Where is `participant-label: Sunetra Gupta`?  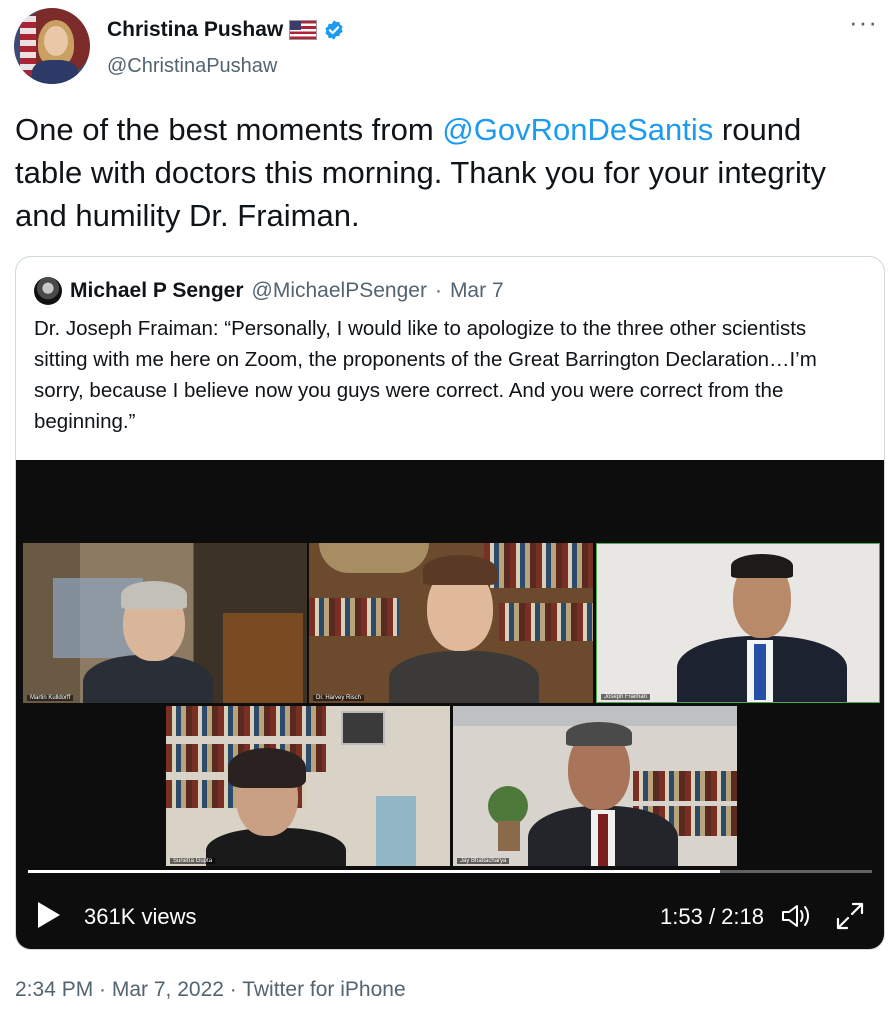 participant-label: Sunetra Gupta is located at coordinates (193, 861).